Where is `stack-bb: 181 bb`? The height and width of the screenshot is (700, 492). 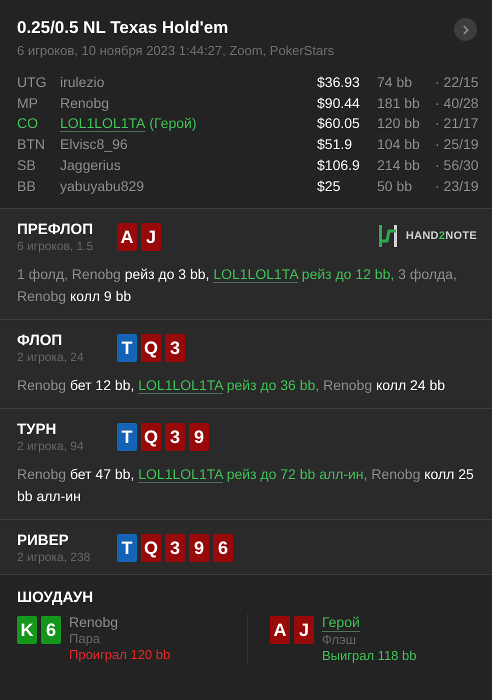
stack-bb: 181 bb is located at coordinates (399, 103).